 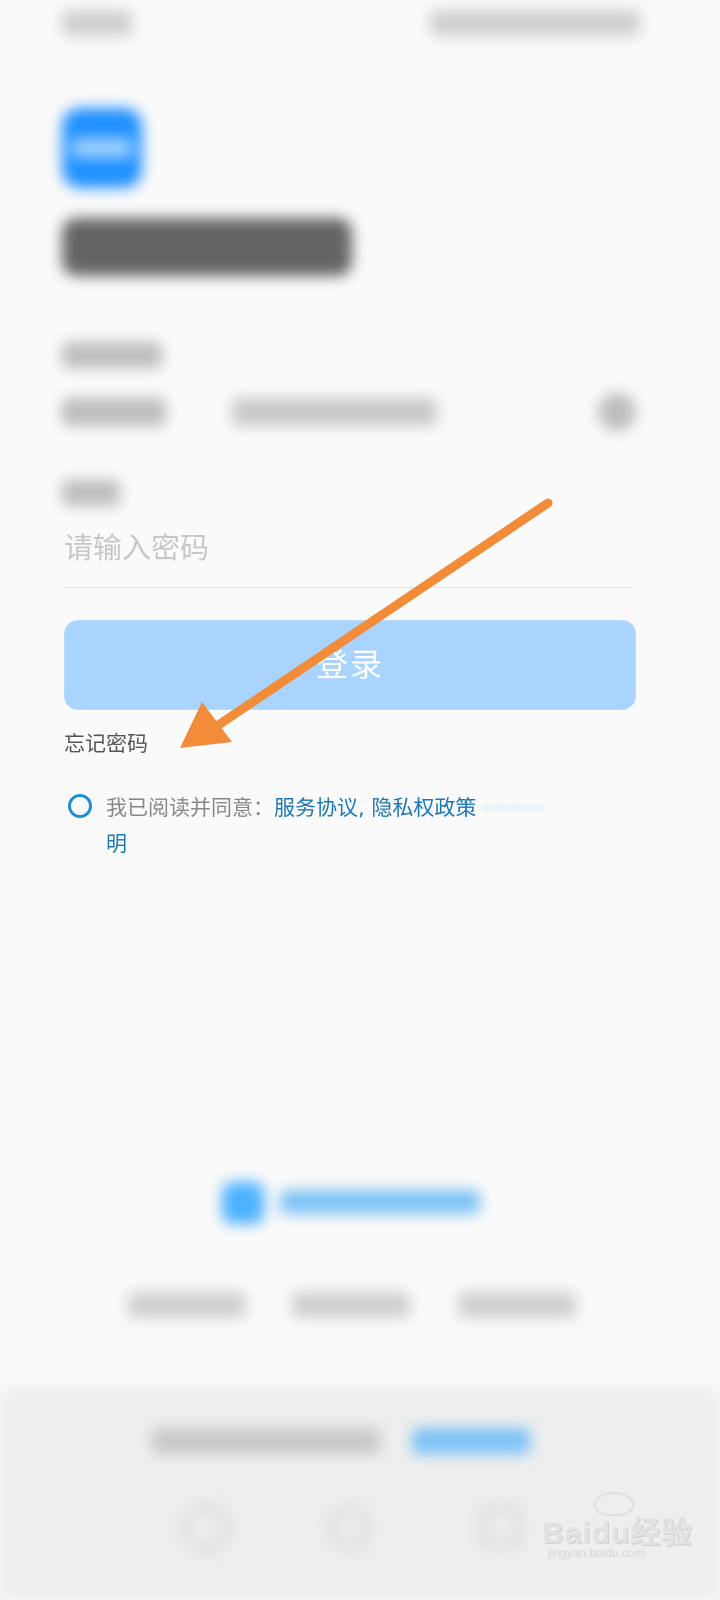 I want to click on watermark-url: jingyan.baidu.com, so click(x=596, y=1553).